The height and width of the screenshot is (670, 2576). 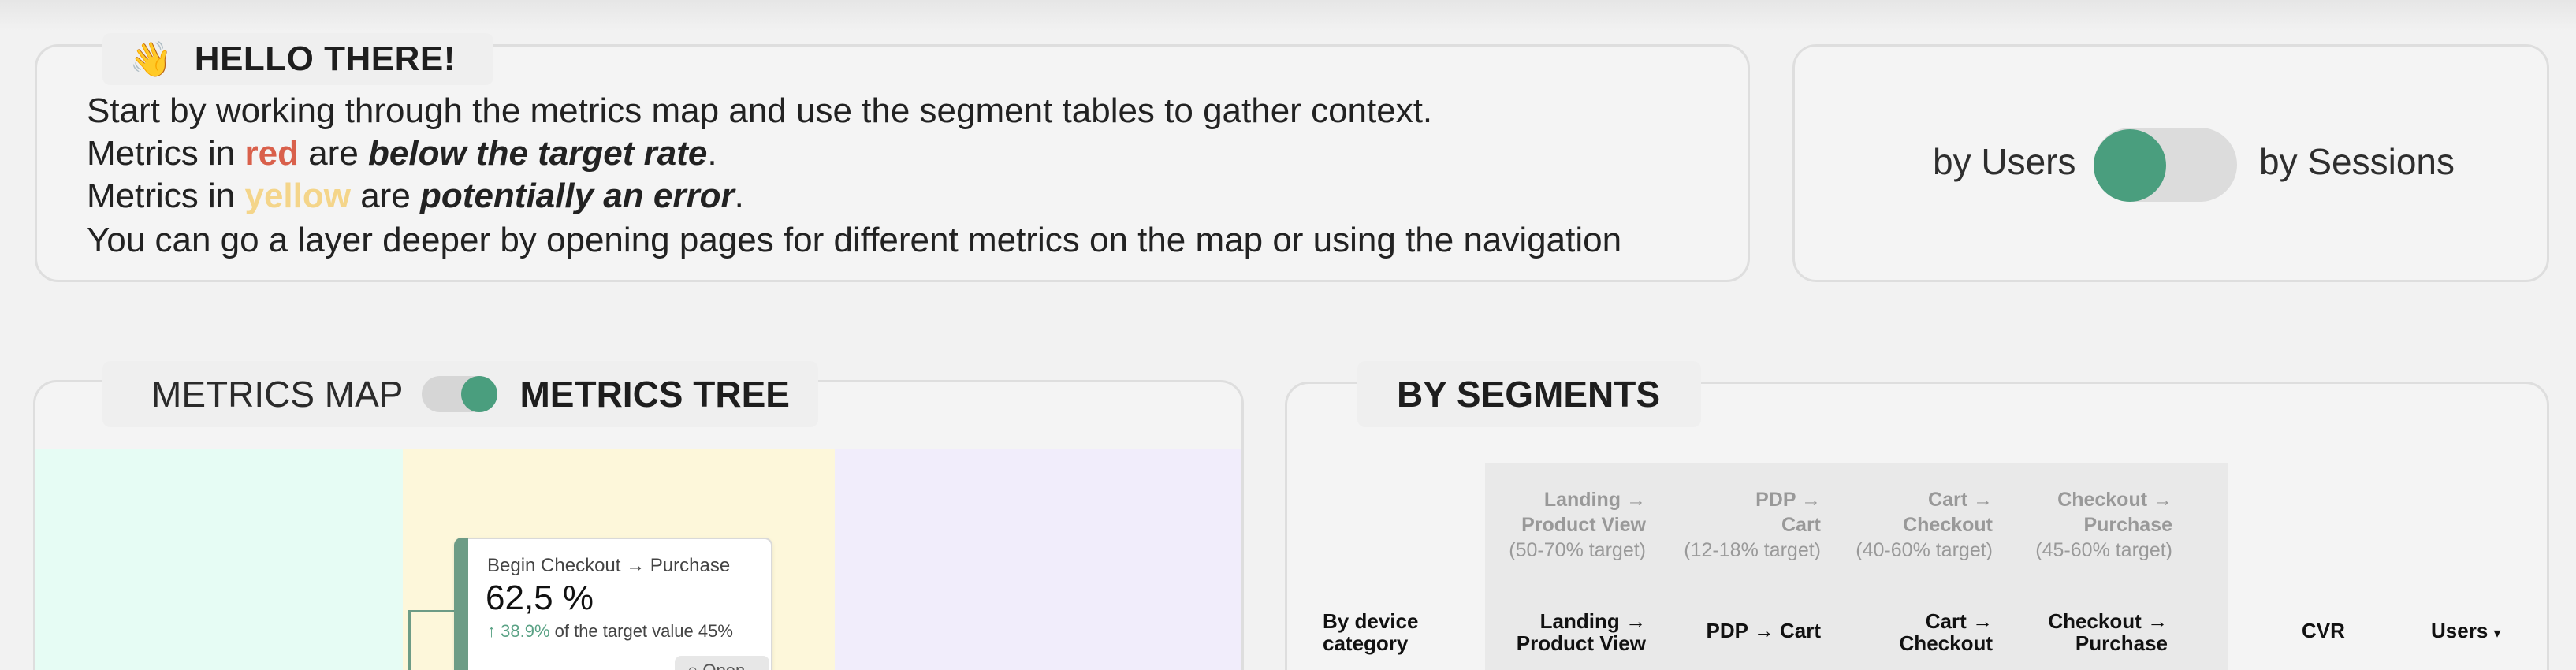 What do you see at coordinates (461, 604) in the screenshot?
I see `metric-node-accent` at bounding box center [461, 604].